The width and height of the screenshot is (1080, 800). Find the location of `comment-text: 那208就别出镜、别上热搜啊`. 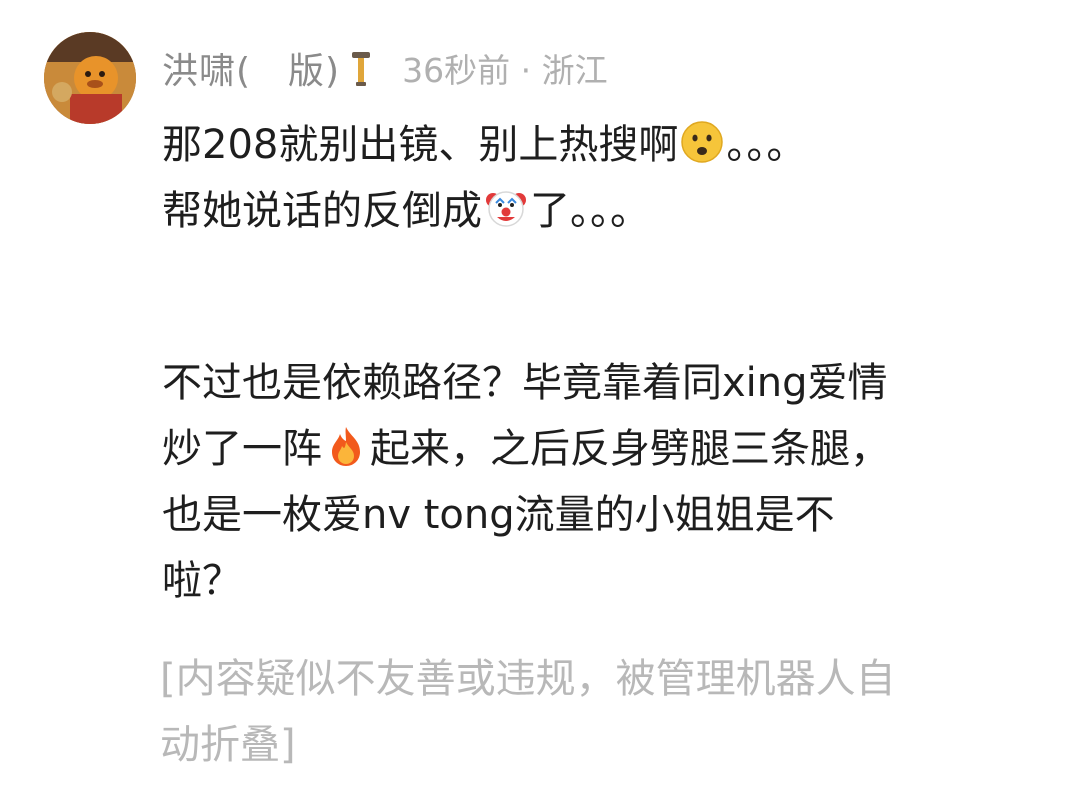

comment-text: 那208就别出镜、别上热搜啊 is located at coordinates (420, 145).